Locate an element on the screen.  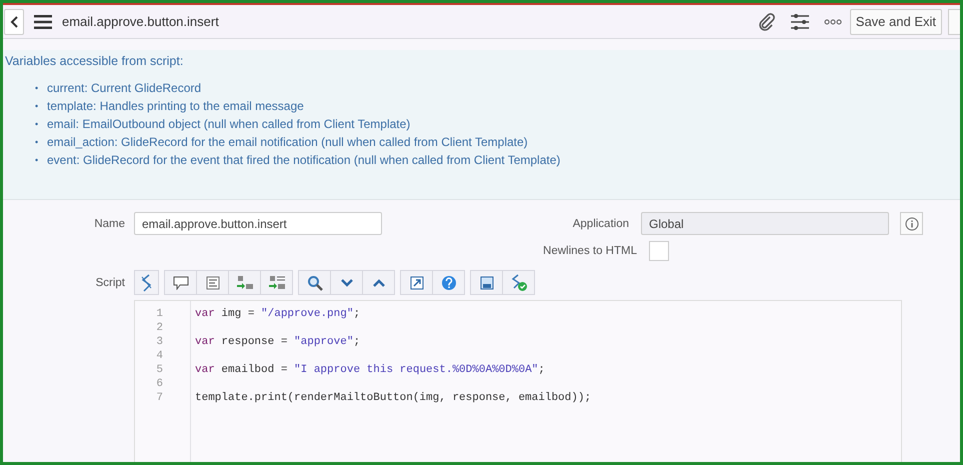
search-icon is located at coordinates (314, 282).